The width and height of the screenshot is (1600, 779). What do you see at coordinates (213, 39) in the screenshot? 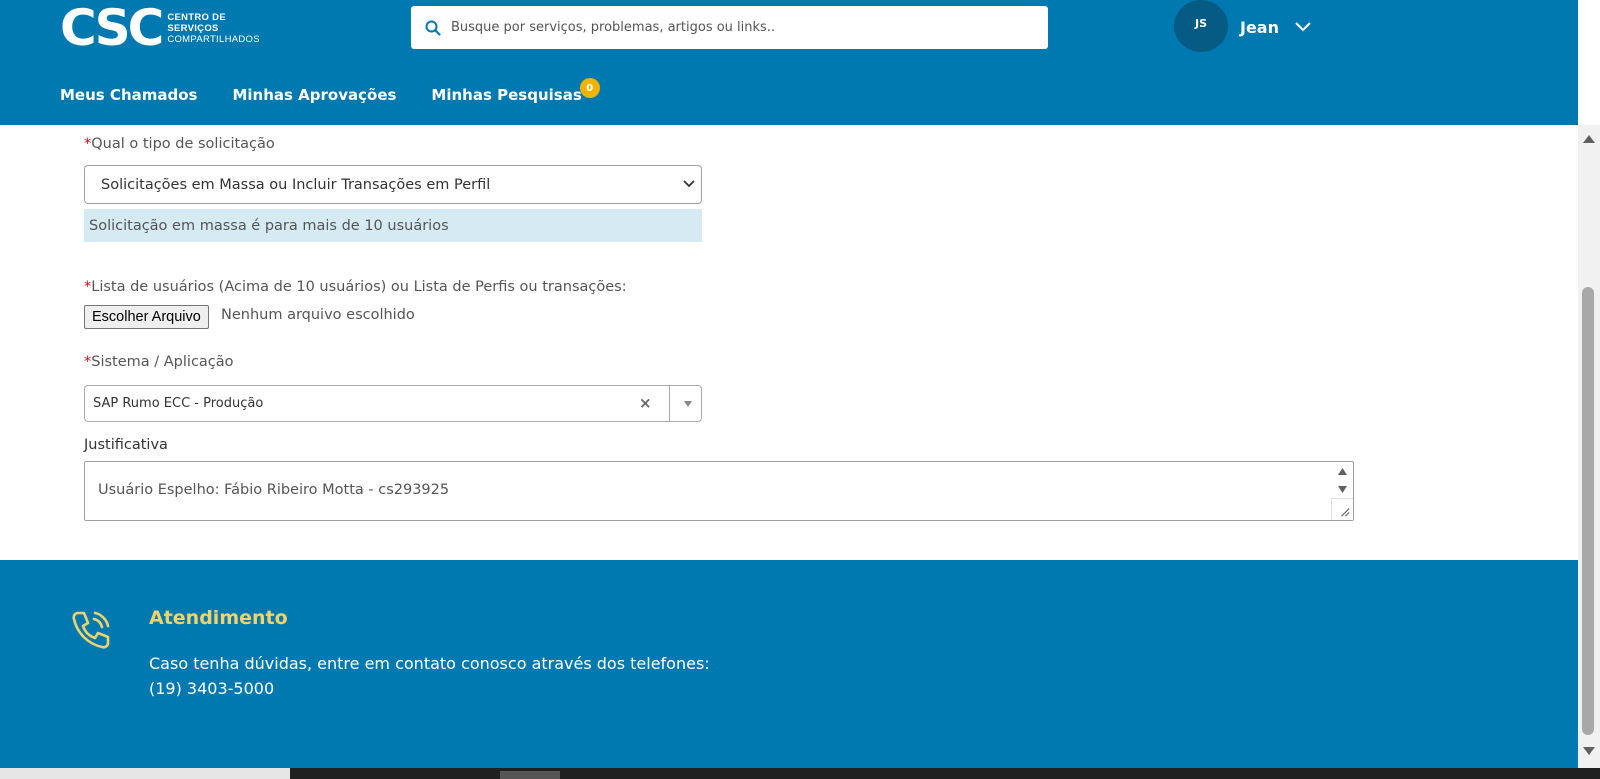
I see `logo-line-3: COMPARTILHADOS` at bounding box center [213, 39].